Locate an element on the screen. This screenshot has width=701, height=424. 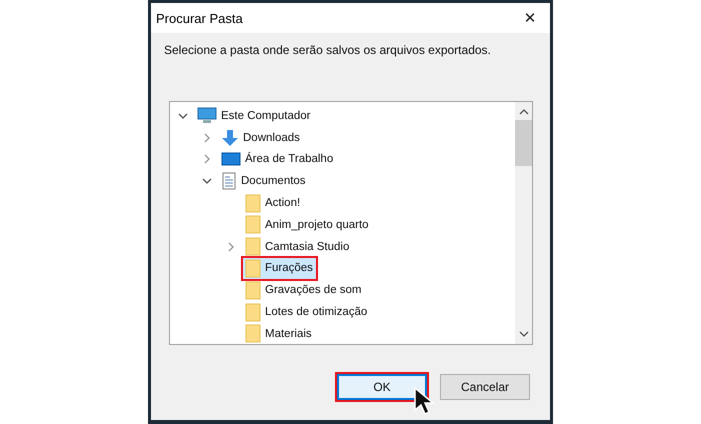
tree-item-label: Materiais is located at coordinates (288, 334).